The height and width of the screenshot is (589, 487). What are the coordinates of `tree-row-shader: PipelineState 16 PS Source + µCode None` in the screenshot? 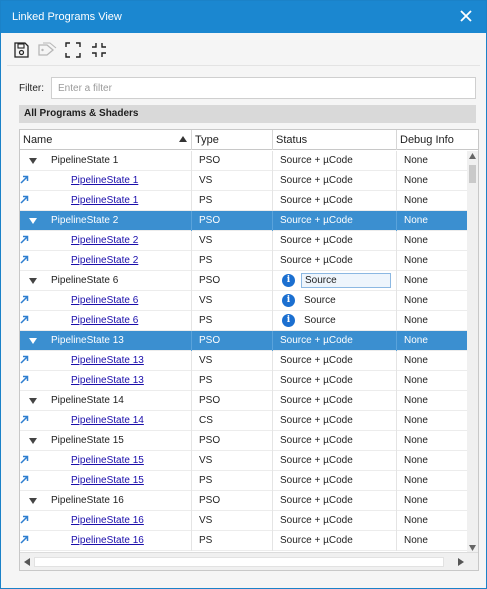 It's located at (249, 541).